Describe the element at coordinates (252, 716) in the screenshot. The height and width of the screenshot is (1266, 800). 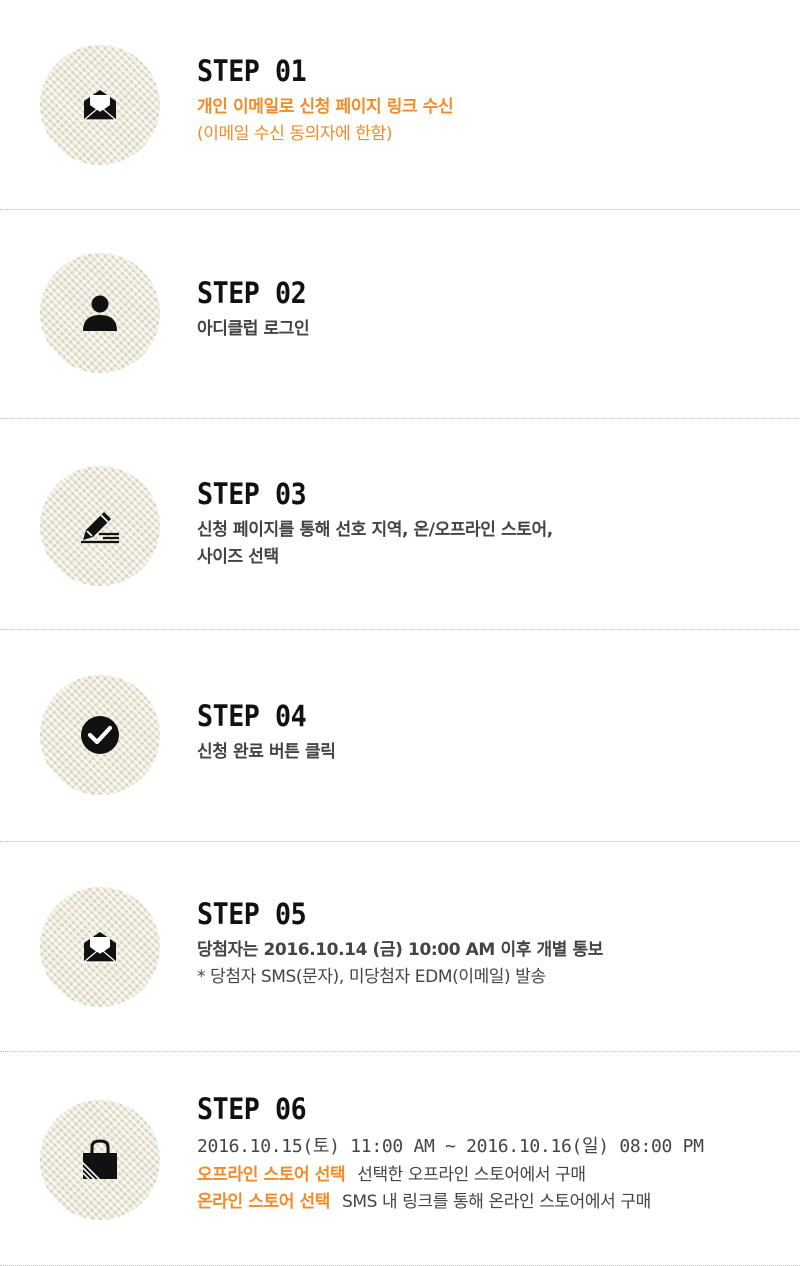
I see `step-title: STEP 04` at that location.